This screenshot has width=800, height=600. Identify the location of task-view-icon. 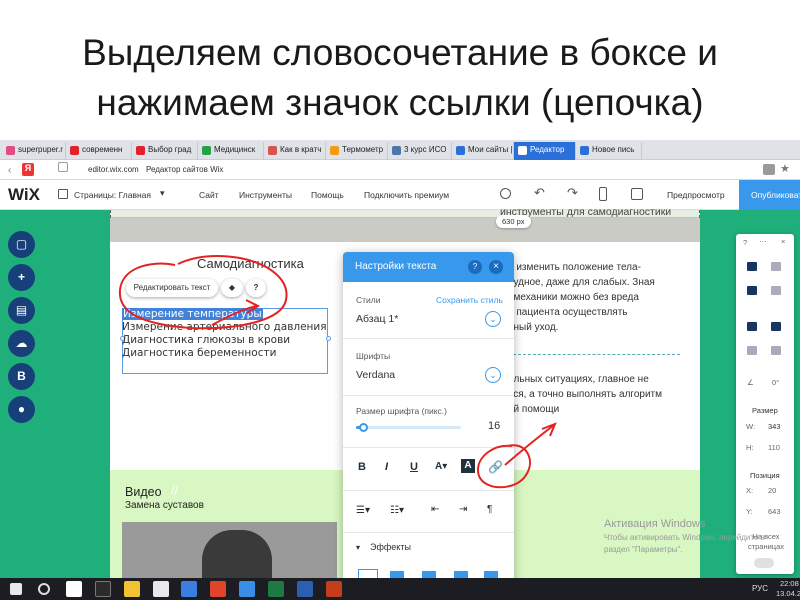
(103, 589).